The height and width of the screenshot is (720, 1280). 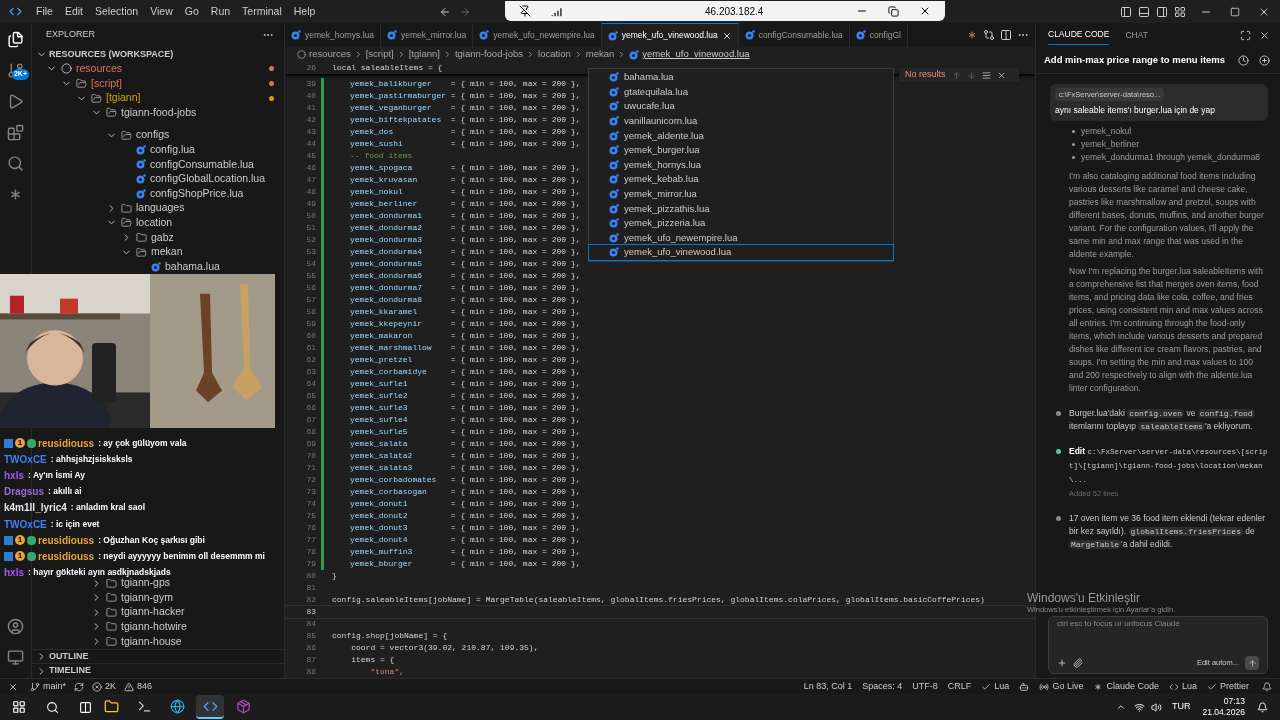 What do you see at coordinates (424, 54) in the screenshot?
I see `breadcrumb-item: [tgiann]` at bounding box center [424, 54].